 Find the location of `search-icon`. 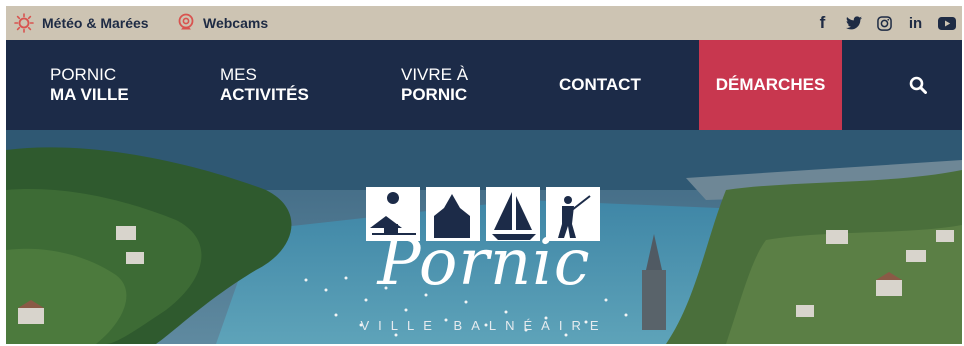

search-icon is located at coordinates (918, 85).